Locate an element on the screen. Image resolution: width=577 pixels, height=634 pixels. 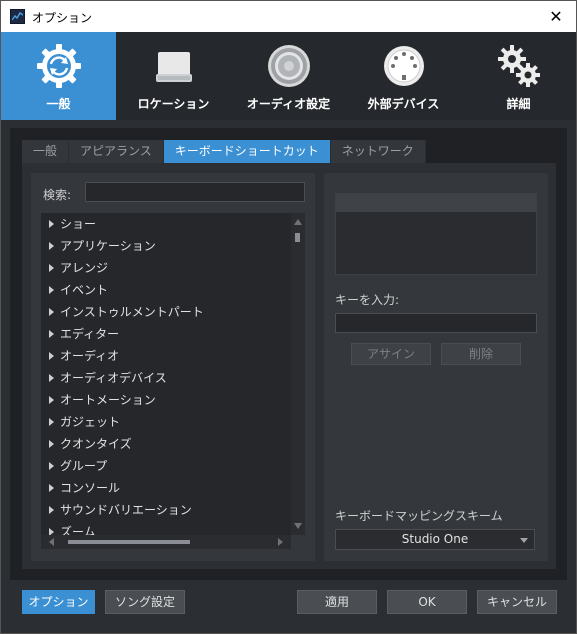
tab-network: ネットワーク is located at coordinates (378, 151).